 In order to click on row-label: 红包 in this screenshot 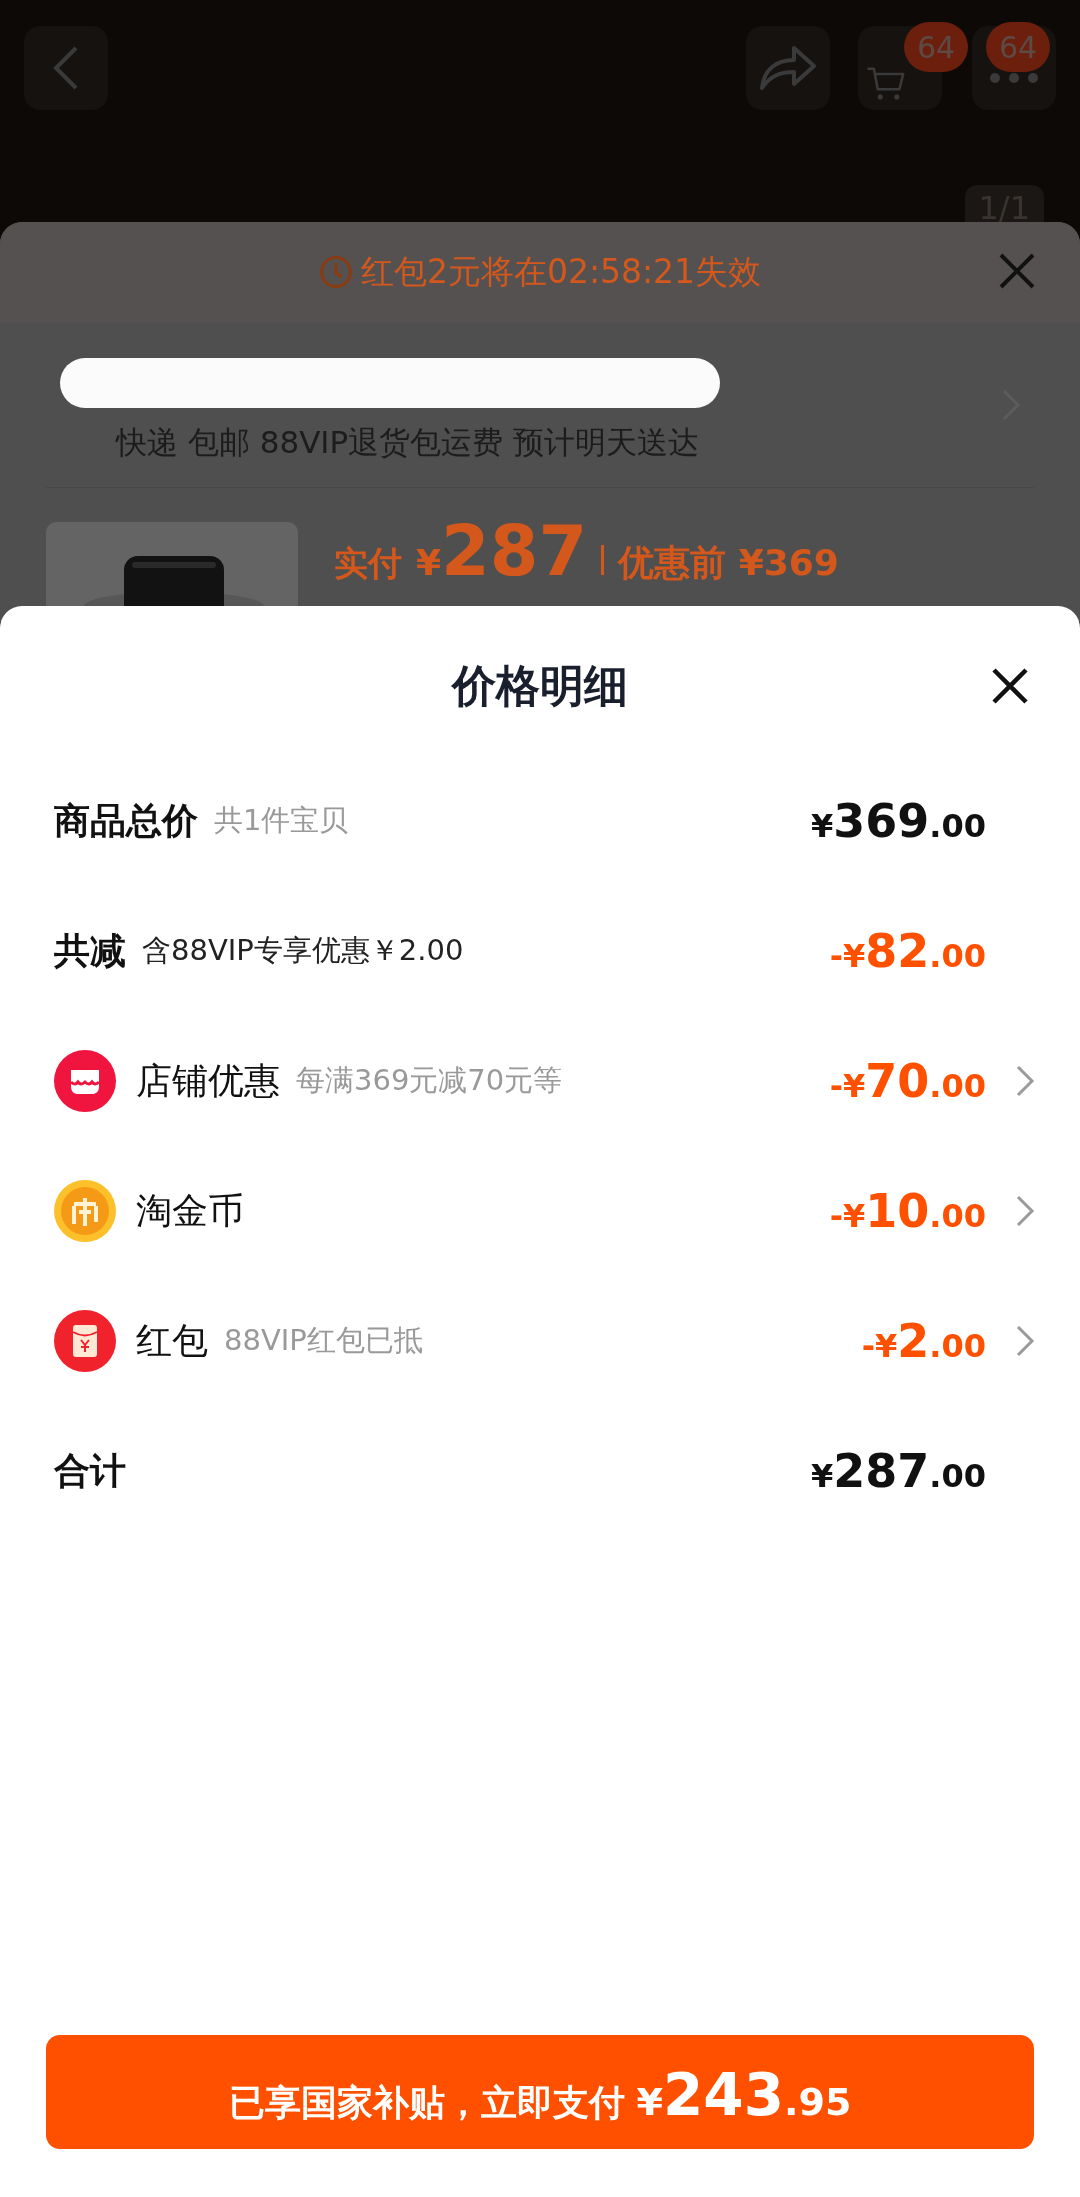, I will do `click(172, 1340)`.